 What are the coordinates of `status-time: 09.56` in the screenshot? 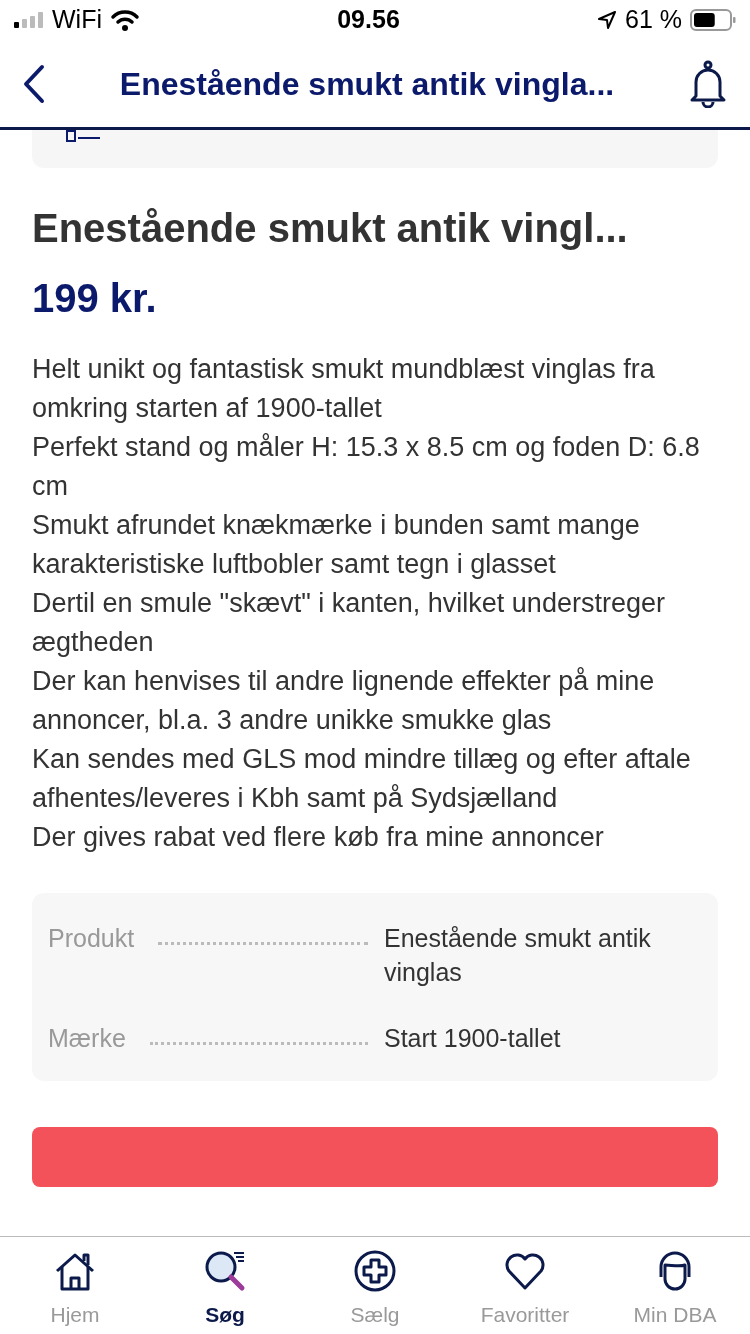 It's located at (368, 20).